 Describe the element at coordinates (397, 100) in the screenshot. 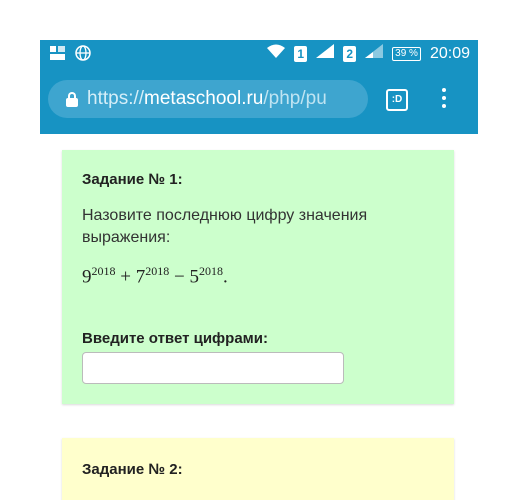

I see `tabs-button: :D` at that location.